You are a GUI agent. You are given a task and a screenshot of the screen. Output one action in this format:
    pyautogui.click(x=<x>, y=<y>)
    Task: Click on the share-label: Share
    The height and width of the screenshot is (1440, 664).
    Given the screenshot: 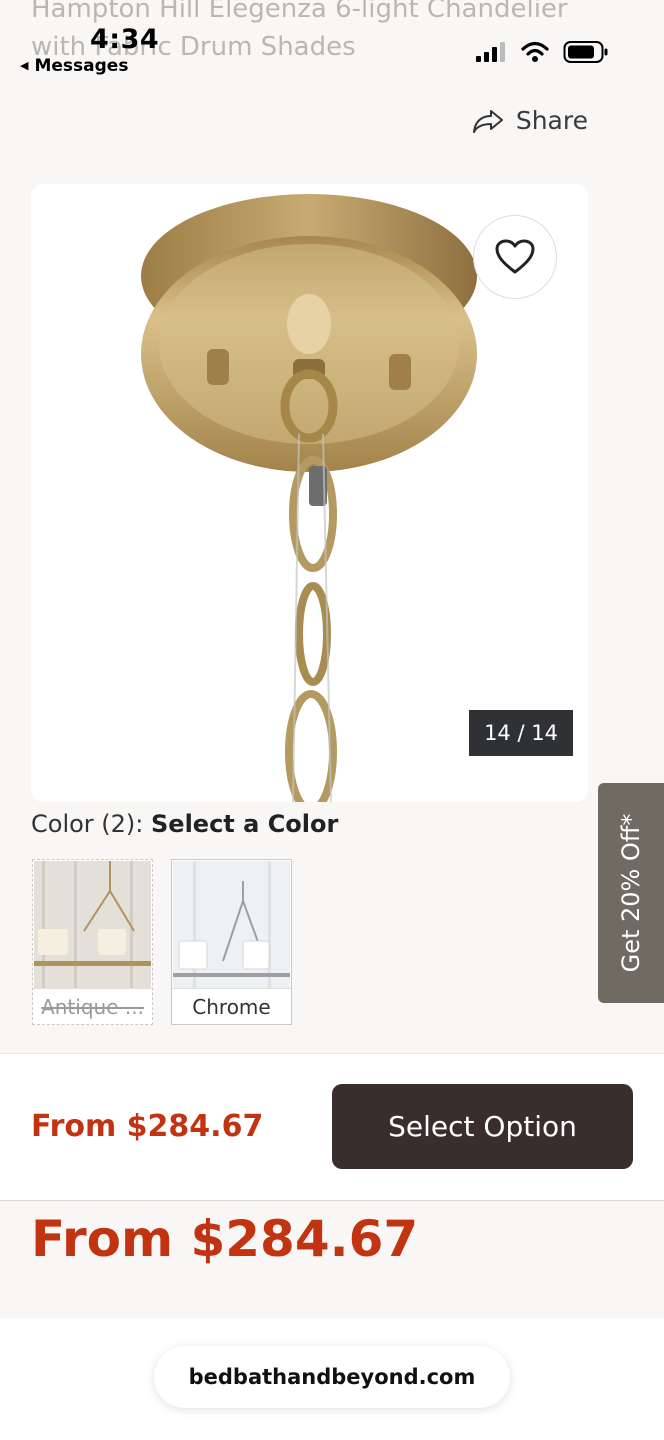 What is the action you would take?
    pyautogui.click(x=551, y=120)
    